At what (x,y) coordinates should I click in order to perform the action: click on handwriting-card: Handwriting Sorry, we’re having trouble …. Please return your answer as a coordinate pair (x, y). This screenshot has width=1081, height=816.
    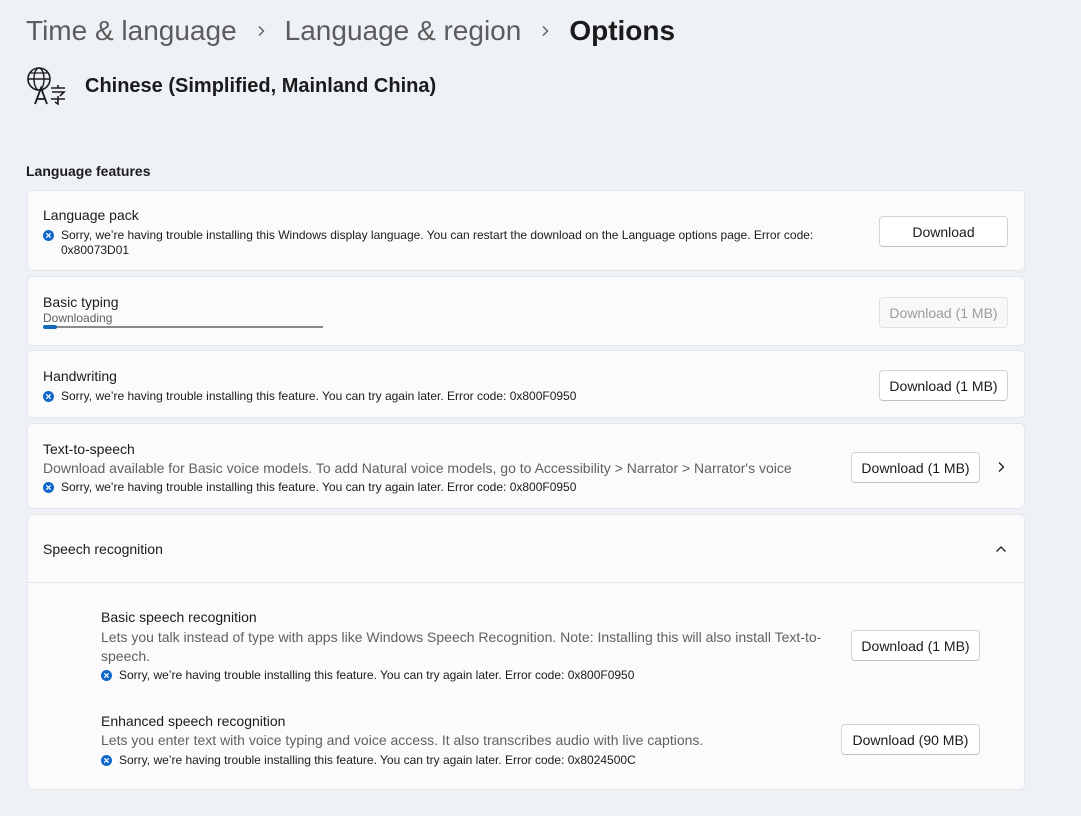
    Looking at the image, I should click on (526, 384).